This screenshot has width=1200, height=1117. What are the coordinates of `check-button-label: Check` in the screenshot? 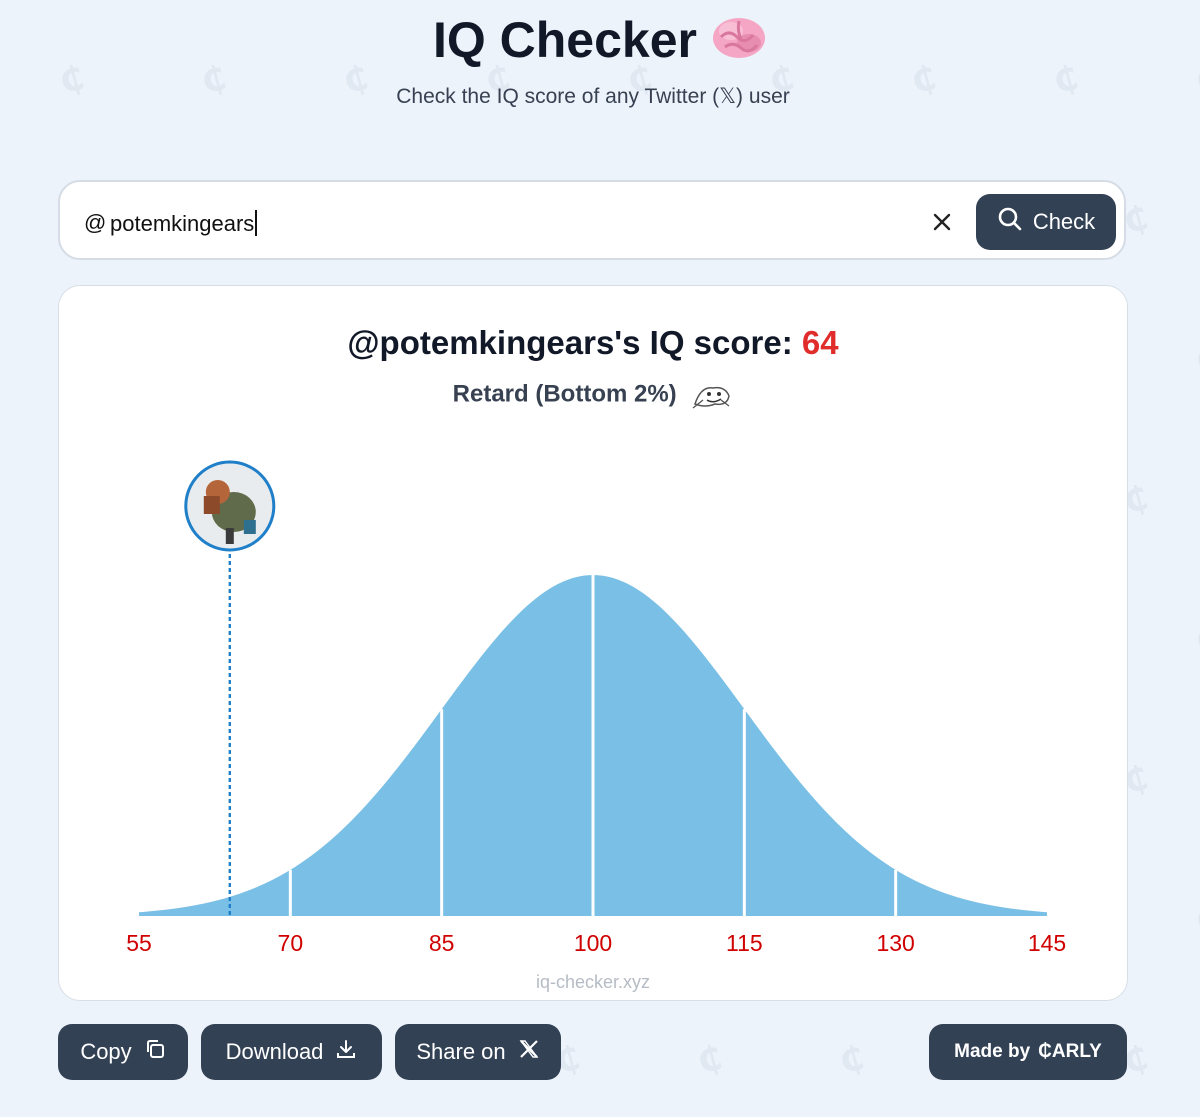 It's located at (1064, 221).